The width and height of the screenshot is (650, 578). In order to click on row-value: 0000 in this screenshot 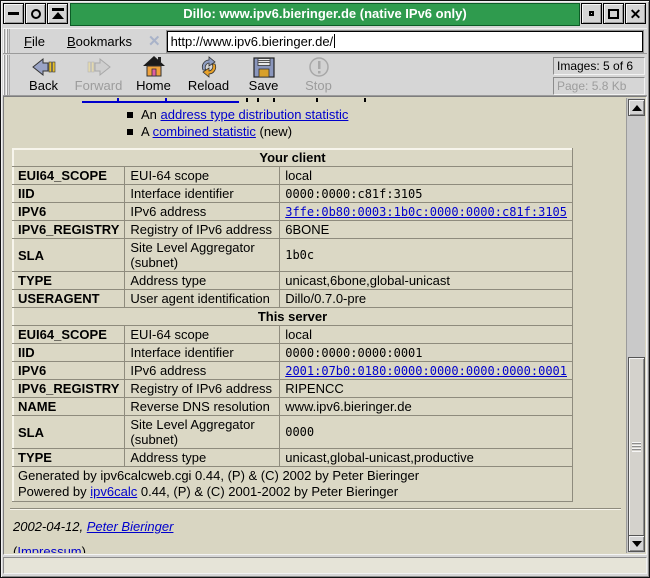, I will do `click(426, 432)`.